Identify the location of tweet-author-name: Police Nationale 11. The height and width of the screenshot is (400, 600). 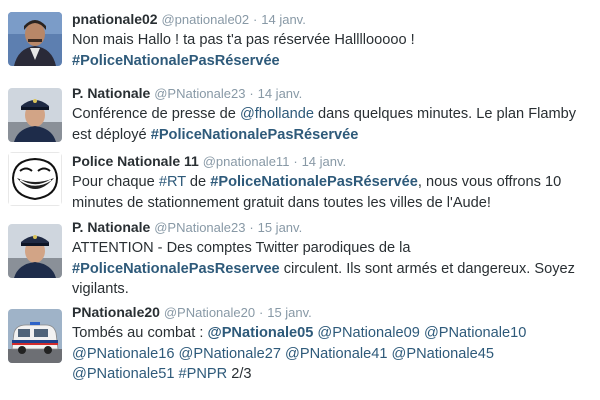
(135, 161).